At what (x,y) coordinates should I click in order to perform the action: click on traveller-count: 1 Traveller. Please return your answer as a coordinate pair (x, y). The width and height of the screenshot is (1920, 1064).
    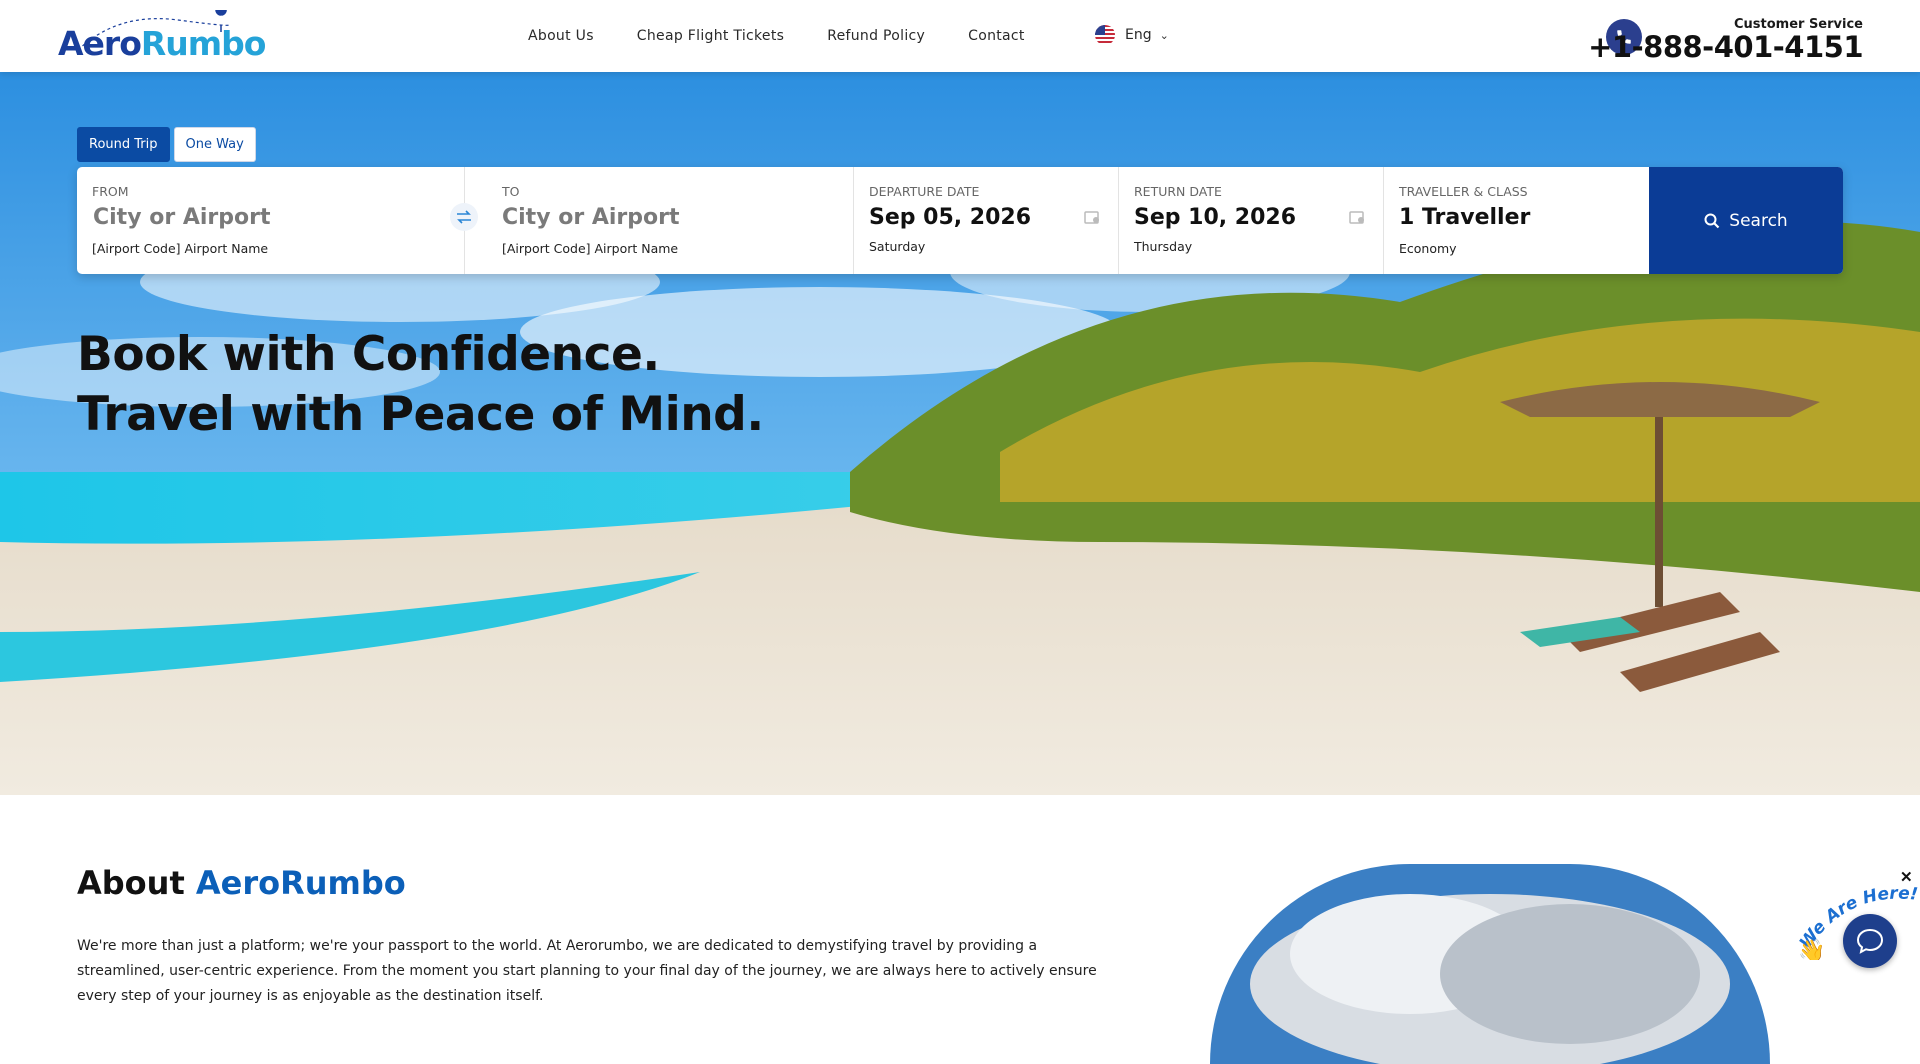
    Looking at the image, I should click on (1464, 217).